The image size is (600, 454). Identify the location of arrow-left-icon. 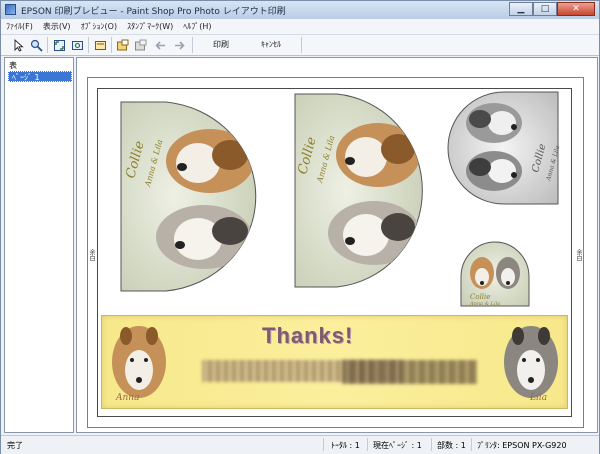
(159, 45).